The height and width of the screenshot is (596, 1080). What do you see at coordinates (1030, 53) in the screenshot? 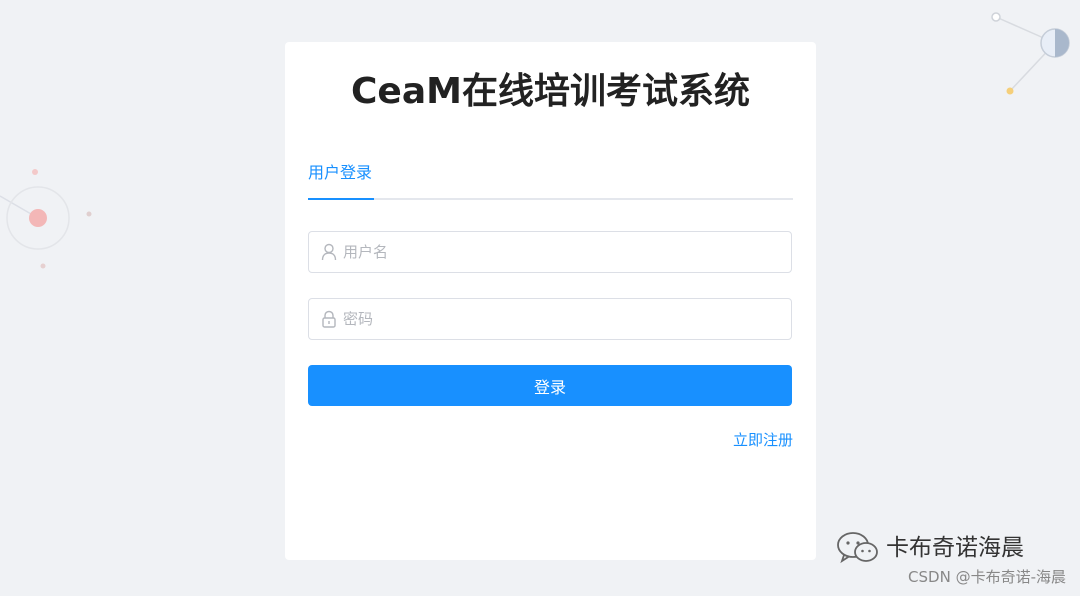
I see `decorative-molecule-right` at bounding box center [1030, 53].